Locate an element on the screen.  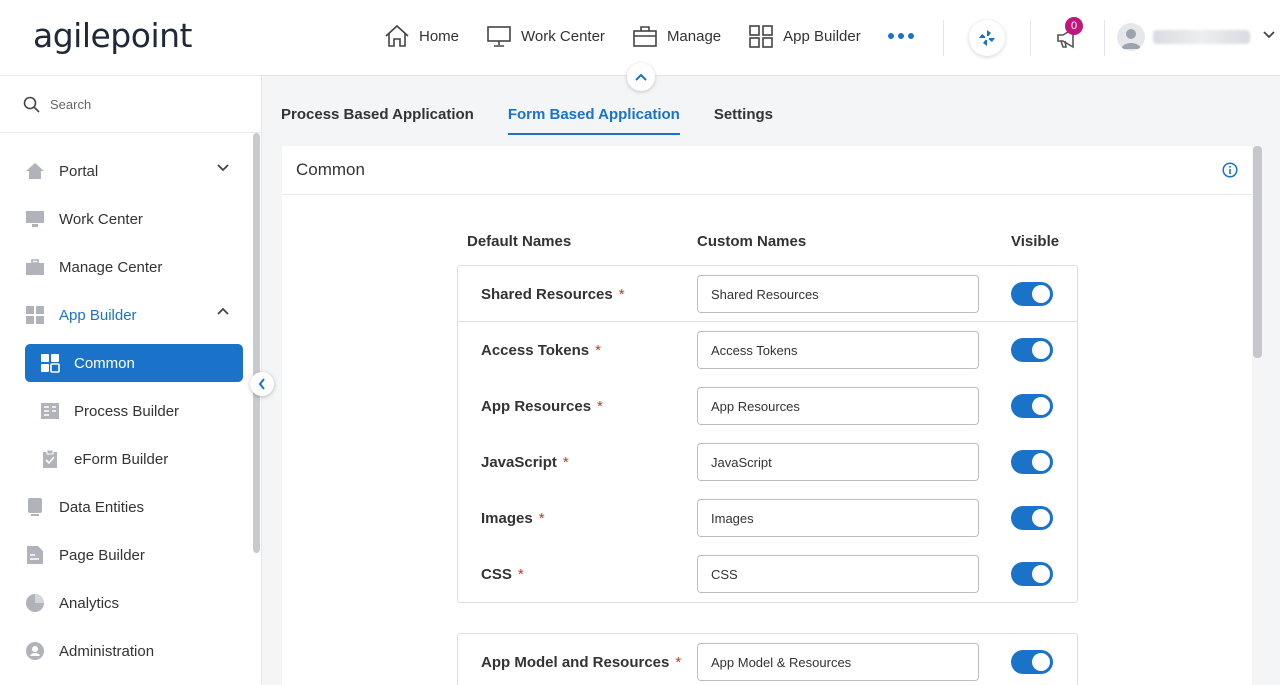
collapse-header-button is located at coordinates (641, 77).